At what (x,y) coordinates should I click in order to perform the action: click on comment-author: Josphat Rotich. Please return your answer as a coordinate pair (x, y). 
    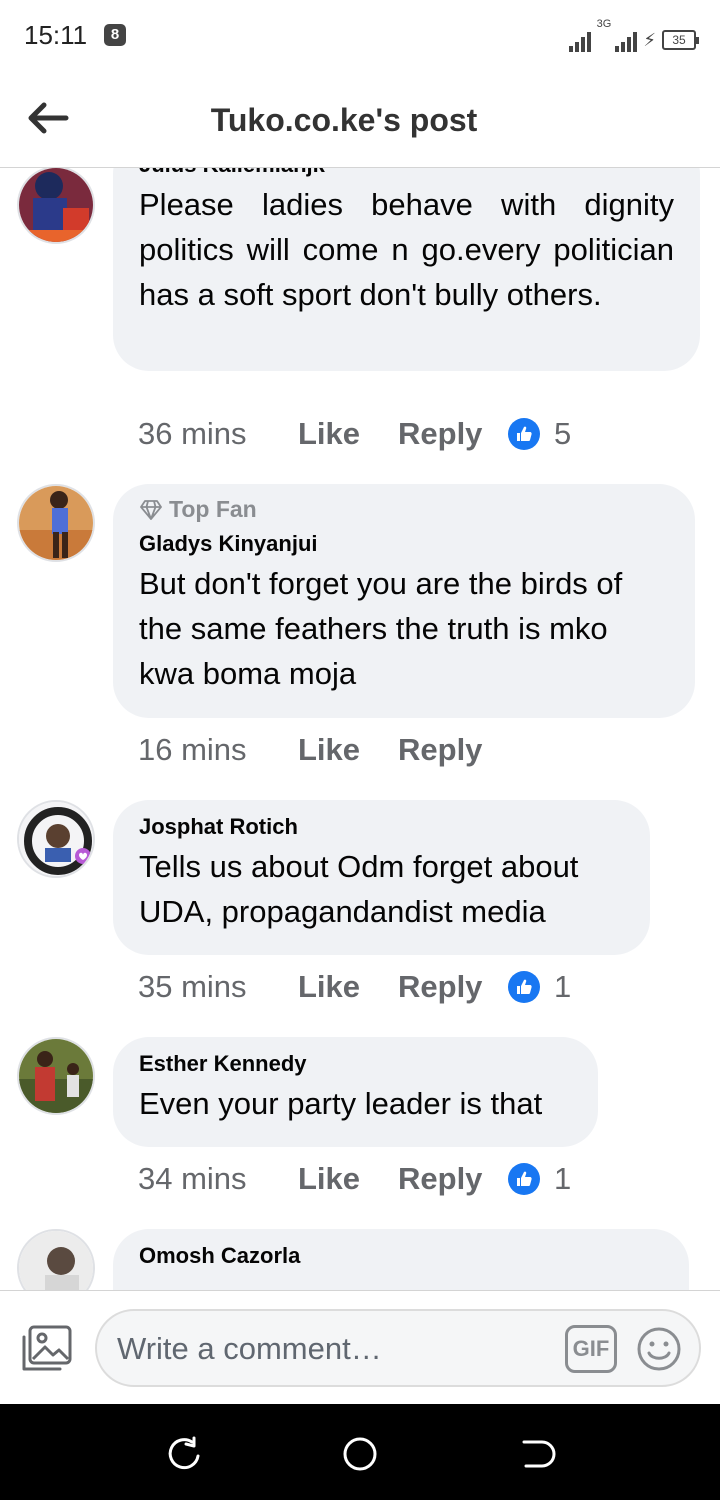
    Looking at the image, I should click on (381, 827).